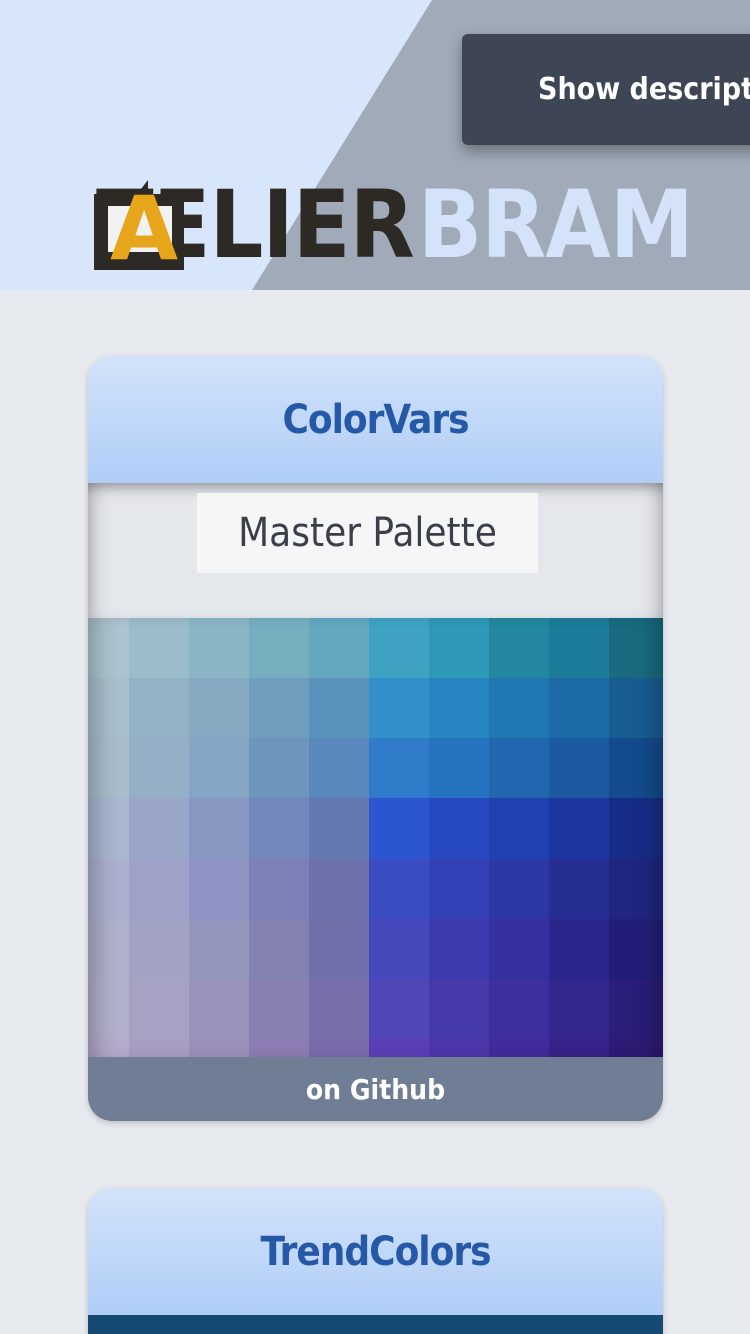  Describe the element at coordinates (606, 89) in the screenshot. I see `show-description-button: Show description` at that location.